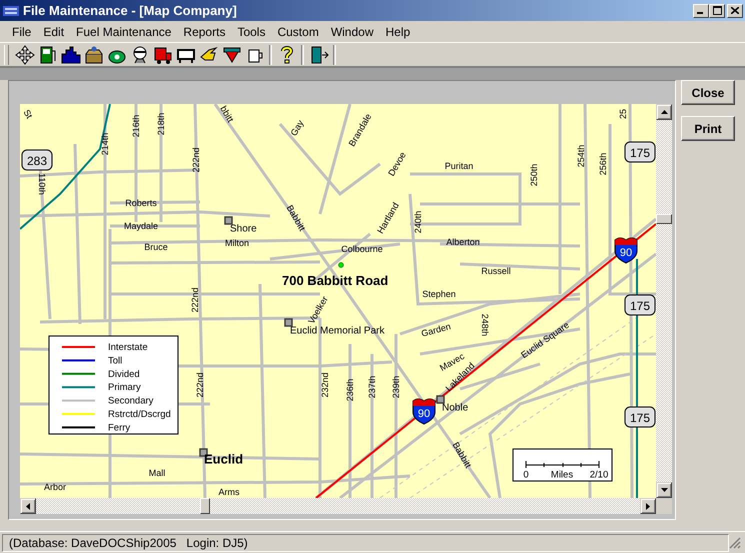 Image resolution: width=745 pixels, height=553 pixels. What do you see at coordinates (335, 280) in the screenshot?
I see `location-label: 700 Babbitt Road` at bounding box center [335, 280].